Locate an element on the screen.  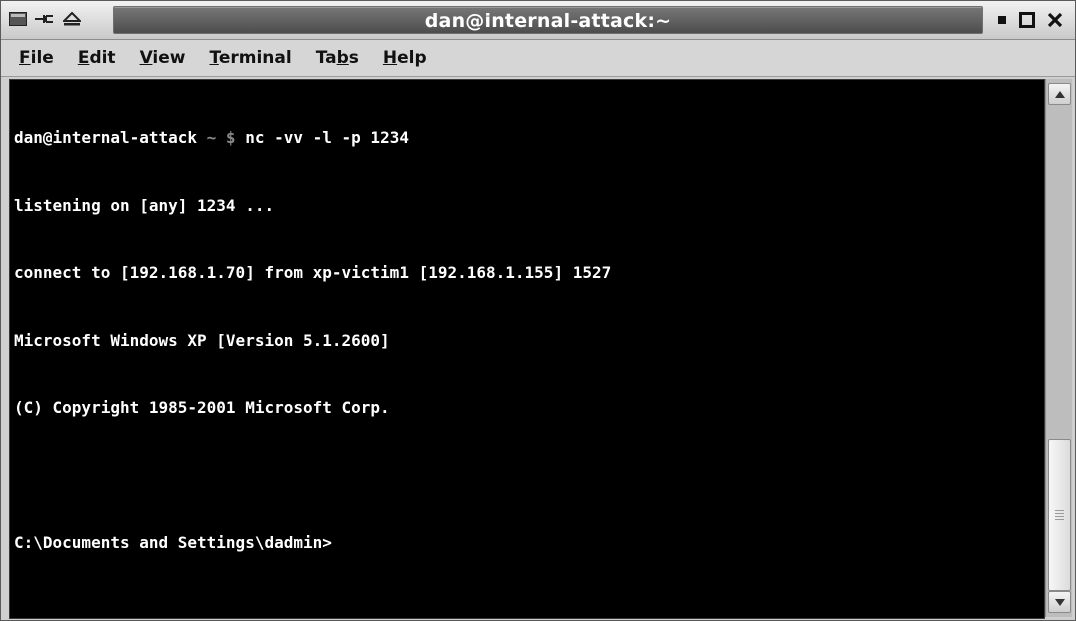
close-icon is located at coordinates (1055, 20).